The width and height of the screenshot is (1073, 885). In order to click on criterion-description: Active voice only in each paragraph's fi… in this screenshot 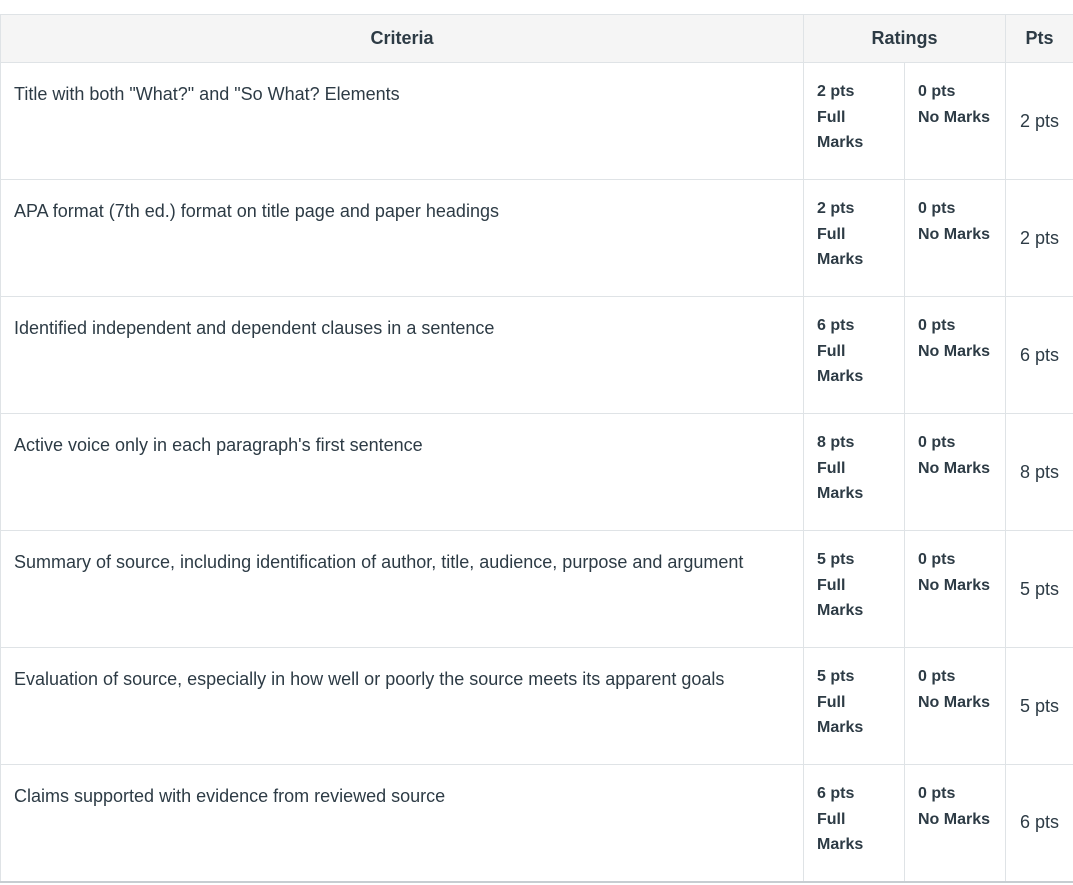, I will do `click(402, 472)`.